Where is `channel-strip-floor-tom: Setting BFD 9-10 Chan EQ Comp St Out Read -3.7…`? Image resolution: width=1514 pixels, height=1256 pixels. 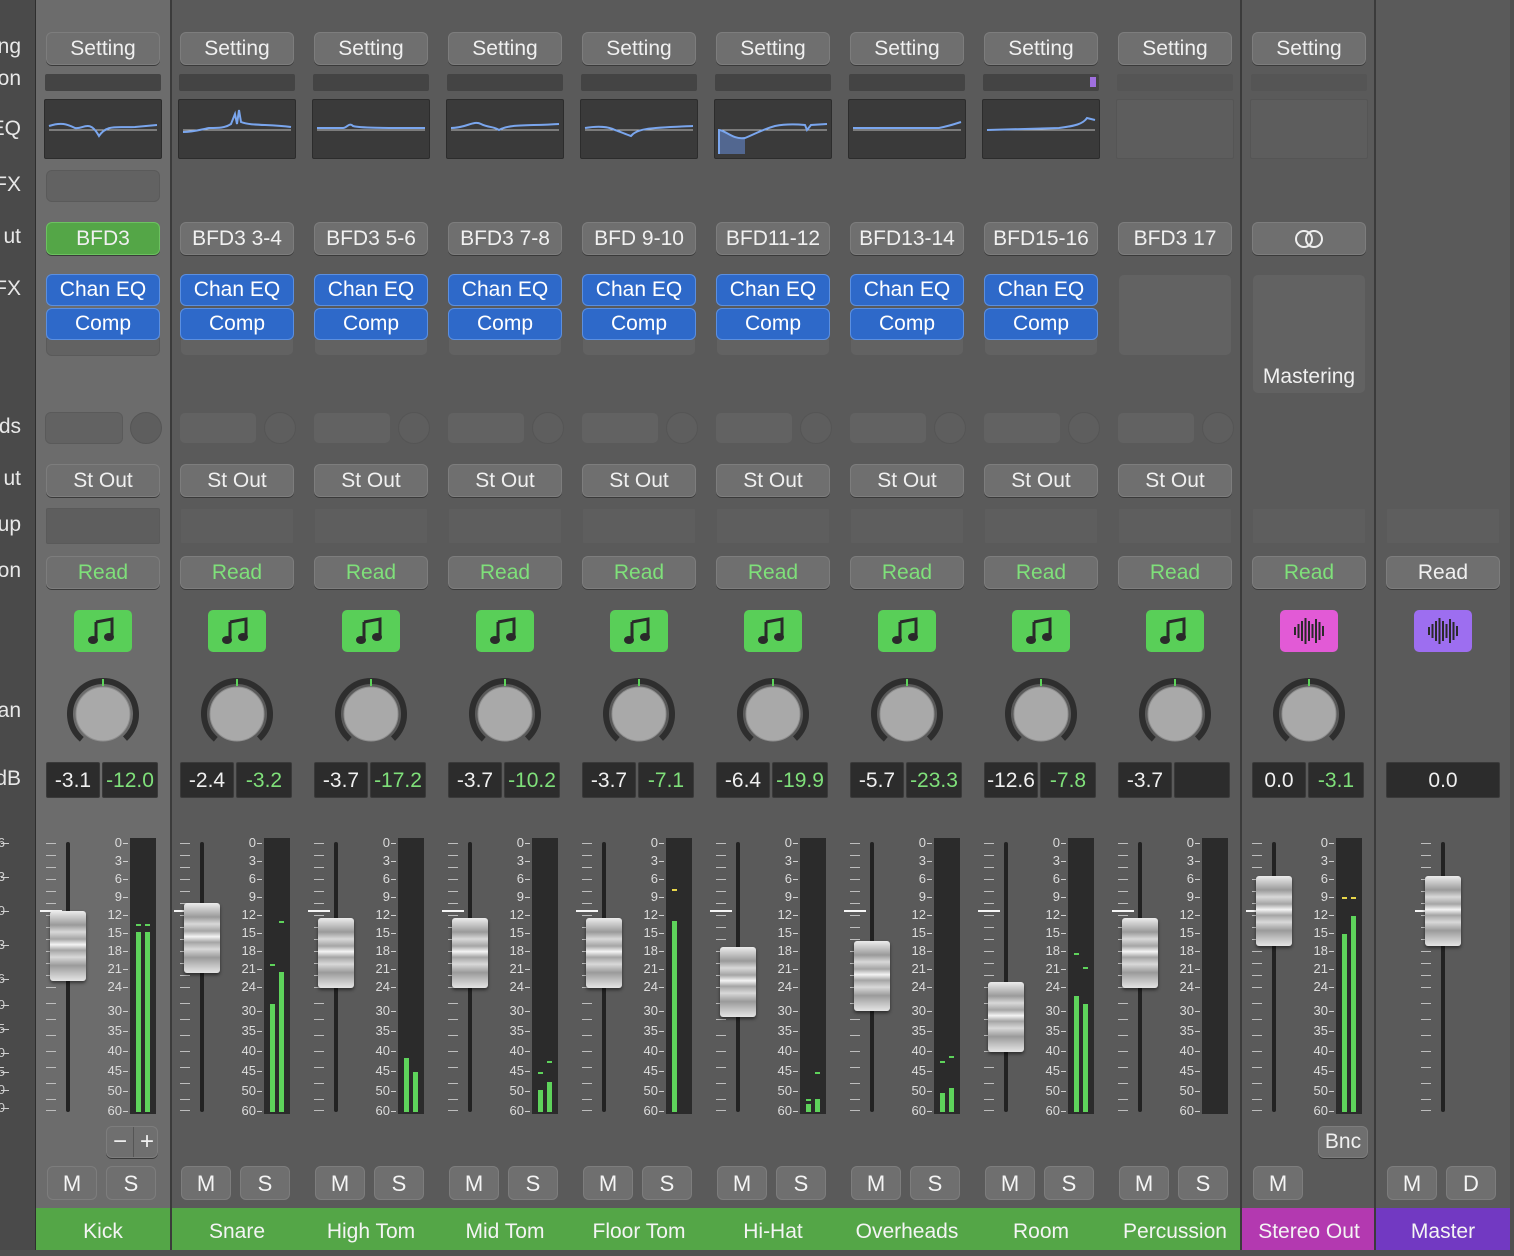 channel-strip-floor-tom: Setting BFD 9-10 Chan EQ Comp St Out Read -3.7… is located at coordinates (639, 625).